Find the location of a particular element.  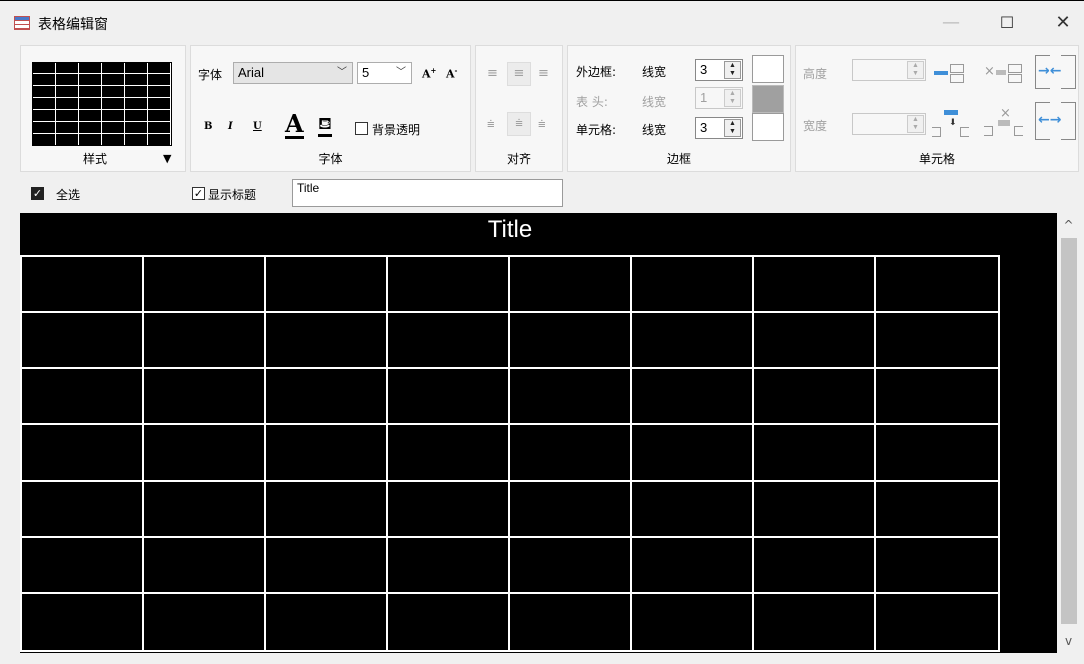

split-columns-icon: ←→ is located at coordinates (1056, 121).